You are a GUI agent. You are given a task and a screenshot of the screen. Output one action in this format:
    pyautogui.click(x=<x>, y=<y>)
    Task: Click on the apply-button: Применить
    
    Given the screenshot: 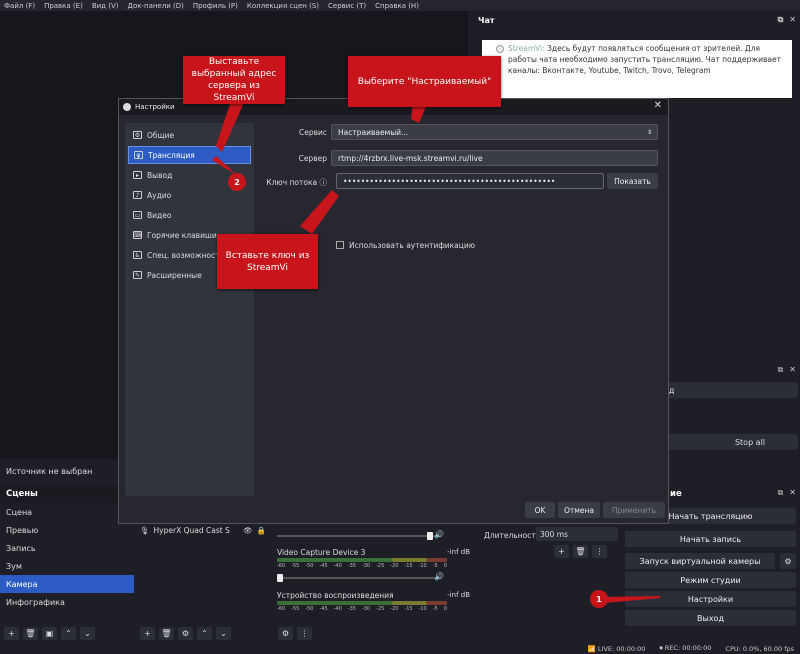 What is the action you would take?
    pyautogui.click(x=634, y=510)
    